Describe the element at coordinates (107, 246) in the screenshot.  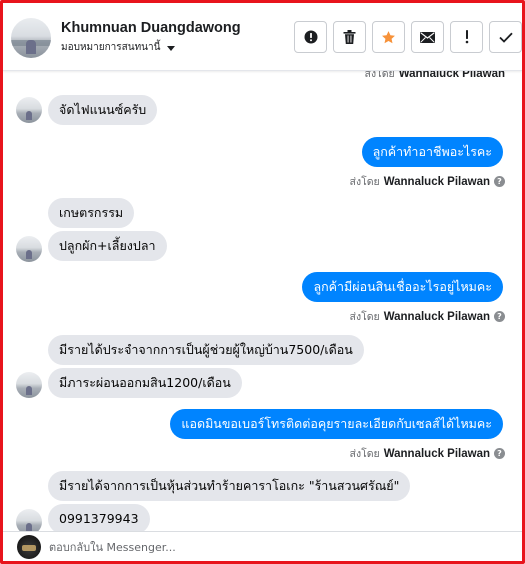
I see `incoming-message: ปลูกผัก+เลี้ยงปลา` at that location.